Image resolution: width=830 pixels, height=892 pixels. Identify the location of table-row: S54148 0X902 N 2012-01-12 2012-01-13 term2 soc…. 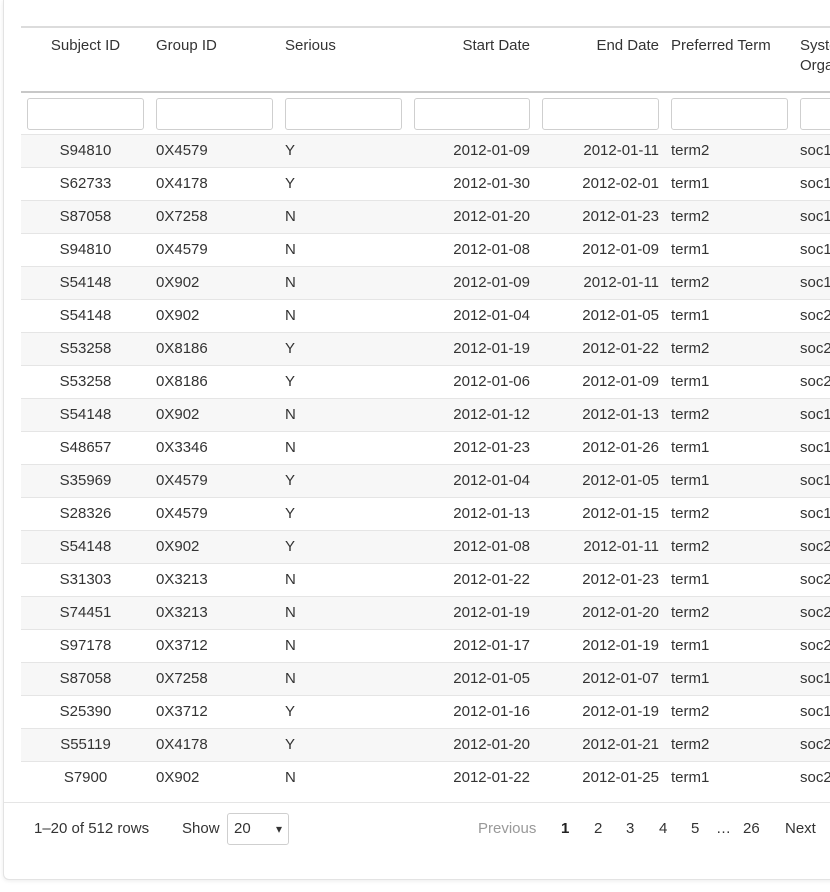
(425, 414).